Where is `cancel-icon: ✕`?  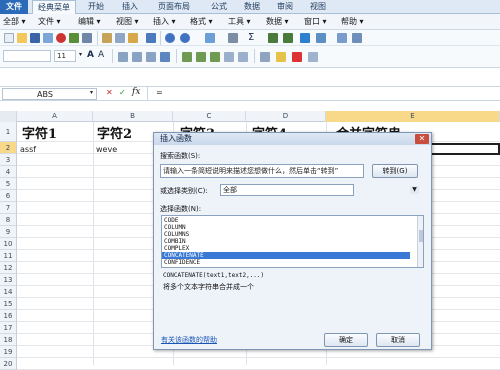 cancel-icon: ✕ is located at coordinates (109, 92).